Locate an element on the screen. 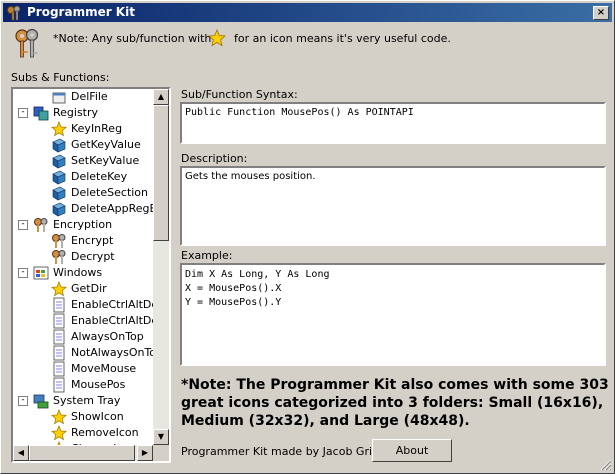 This screenshot has height=474, width=615. tree-item: DelFile is located at coordinates (83, 97).